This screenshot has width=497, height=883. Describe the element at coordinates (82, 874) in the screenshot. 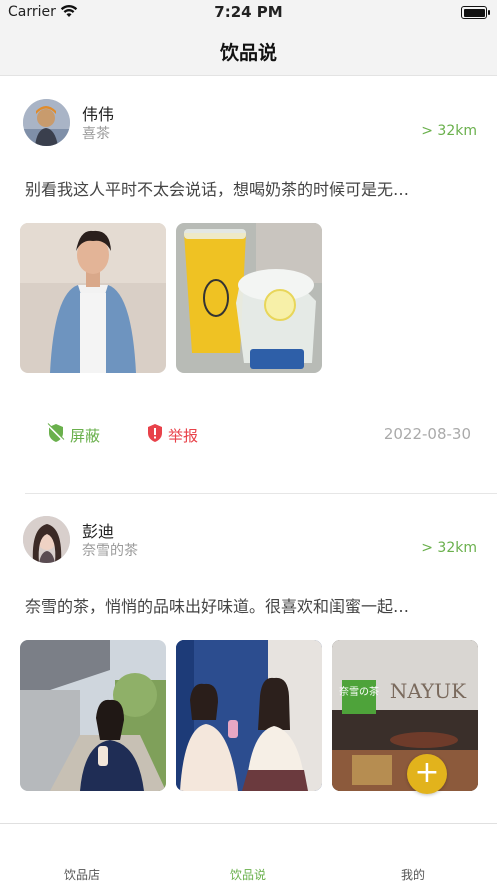

I see `tab-shops: 饮品店` at that location.